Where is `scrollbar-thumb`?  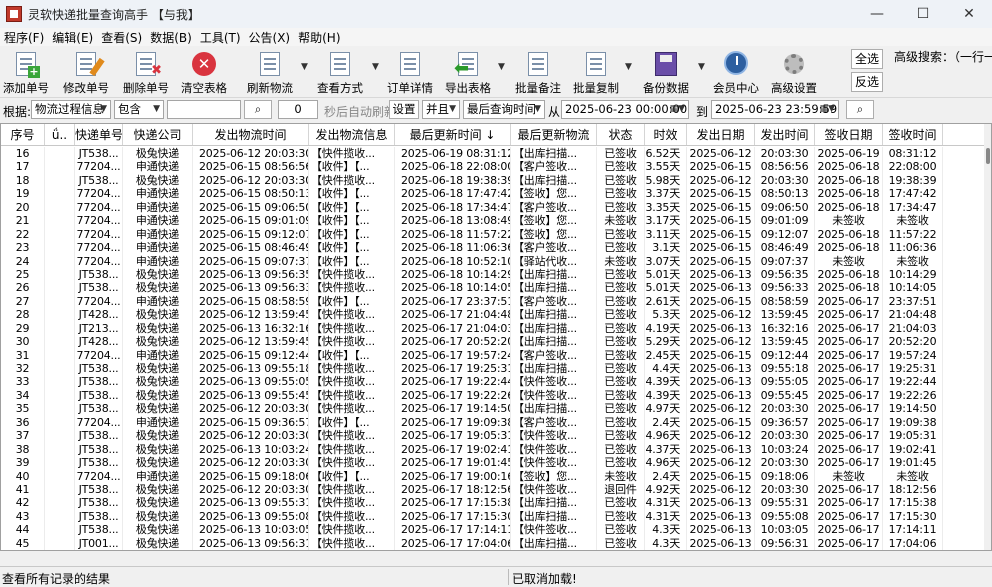
scrollbar-thumb is located at coordinates (988, 156).